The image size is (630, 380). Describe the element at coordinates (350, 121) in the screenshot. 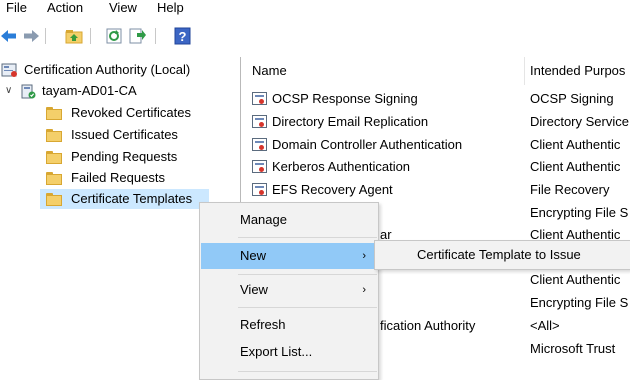

I see `row-name: Directory Email Replication` at that location.